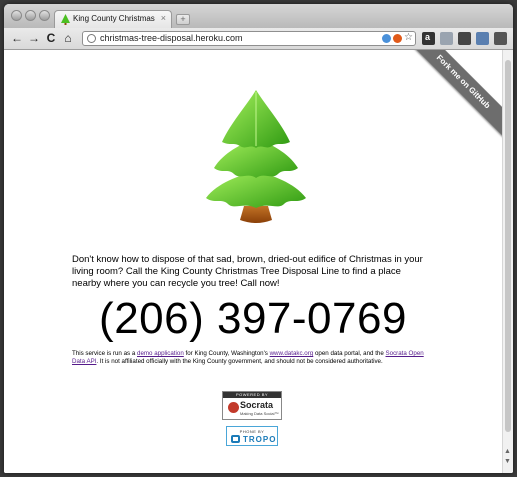  Describe the element at coordinates (160, 353) in the screenshot. I see `demo-application-link: demo application` at that location.